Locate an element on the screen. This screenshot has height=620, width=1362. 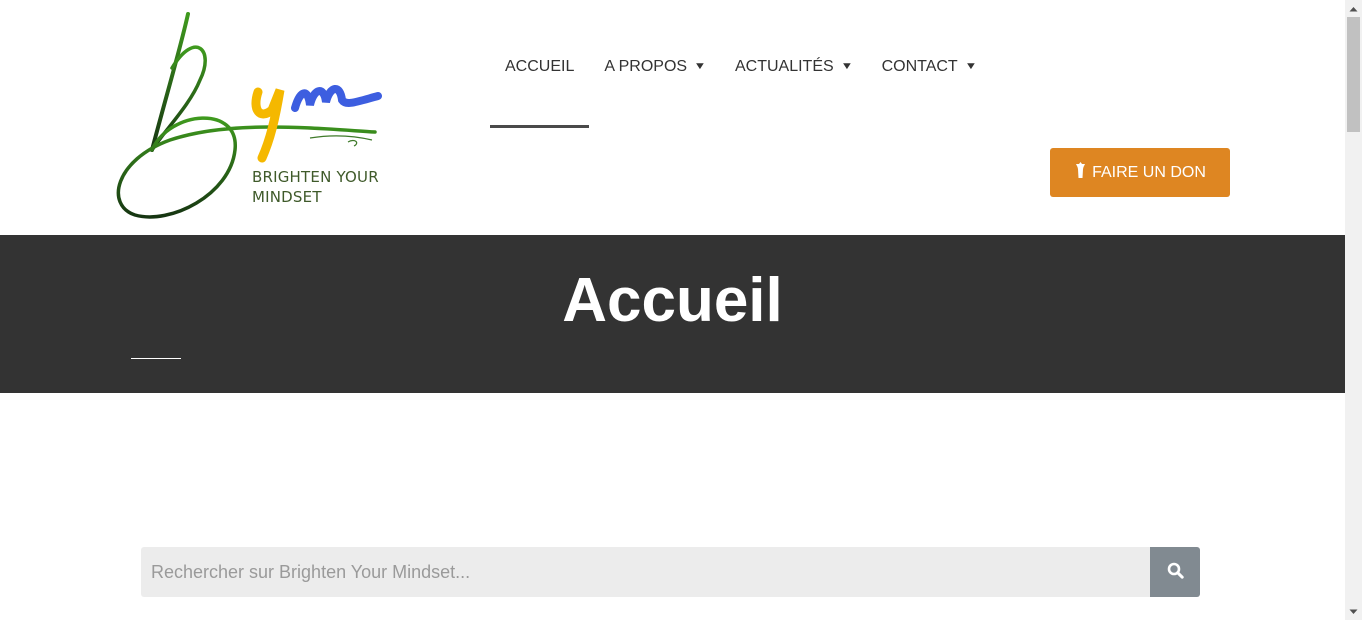
donate-label: FAIRE UN DON is located at coordinates (1149, 172).